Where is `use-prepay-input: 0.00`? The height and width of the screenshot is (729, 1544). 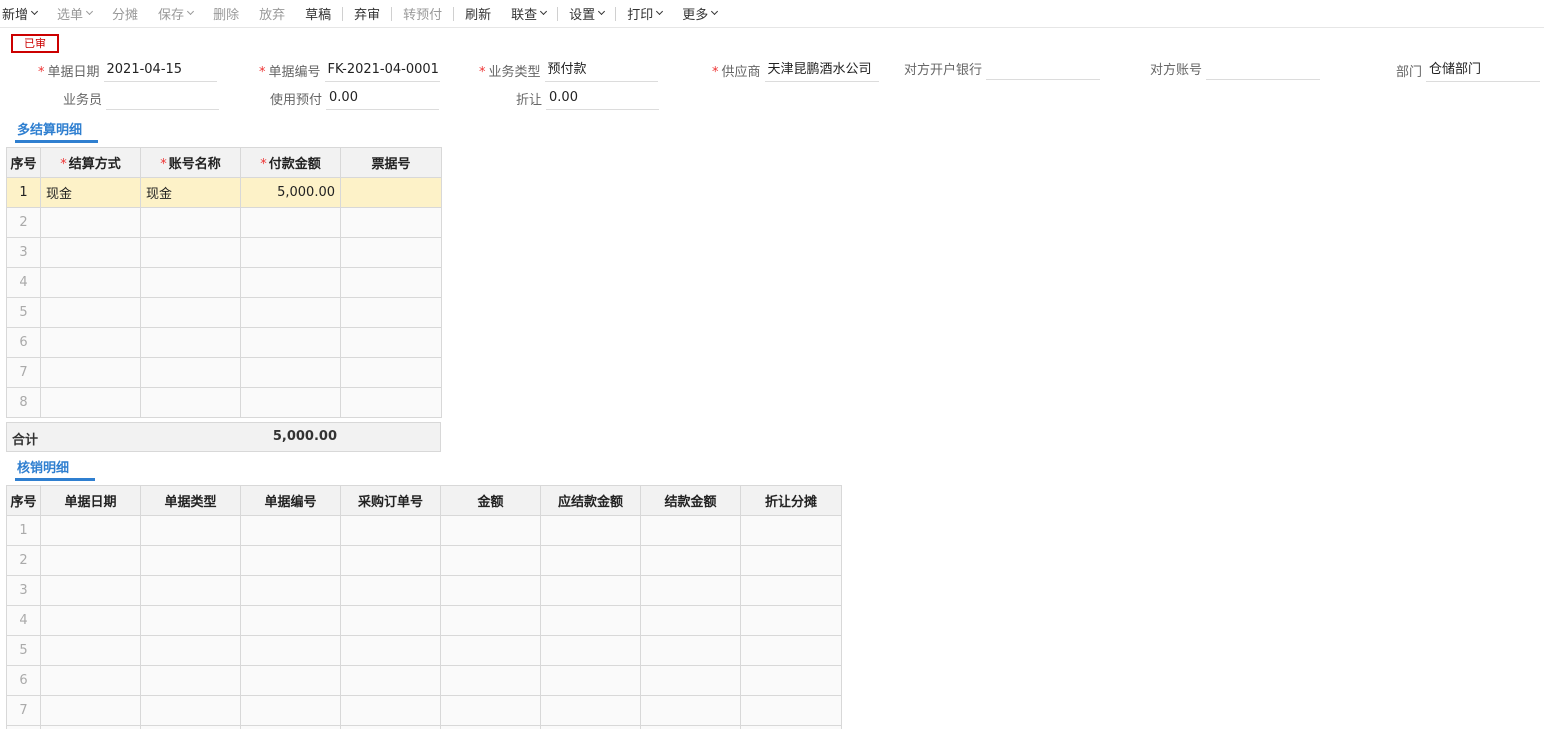
use-prepay-input: 0.00 is located at coordinates (383, 99).